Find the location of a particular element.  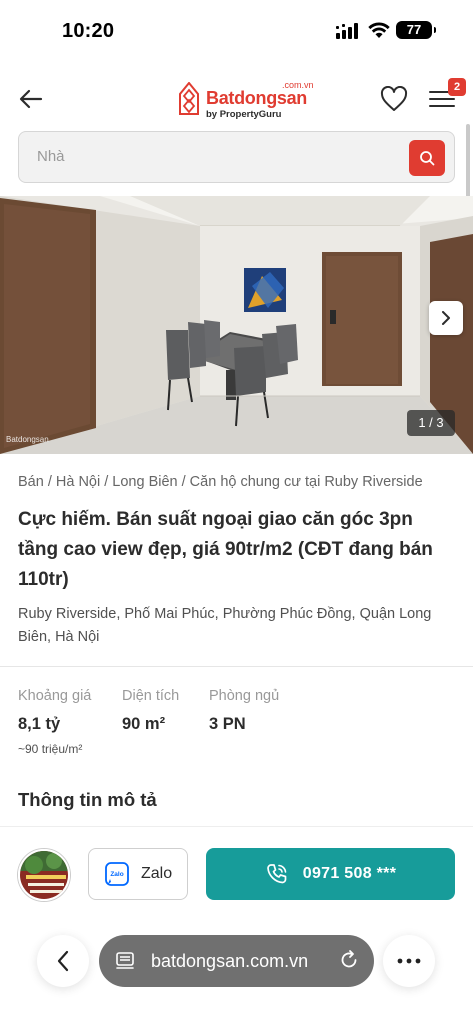

zalo-icon: Zalo is located at coordinates (117, 874).